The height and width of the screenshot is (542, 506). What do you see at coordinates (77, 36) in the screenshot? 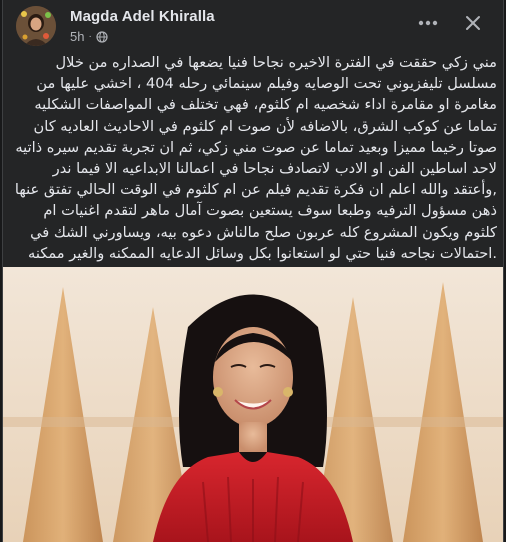
I see `post-timestamp: 5h` at bounding box center [77, 36].